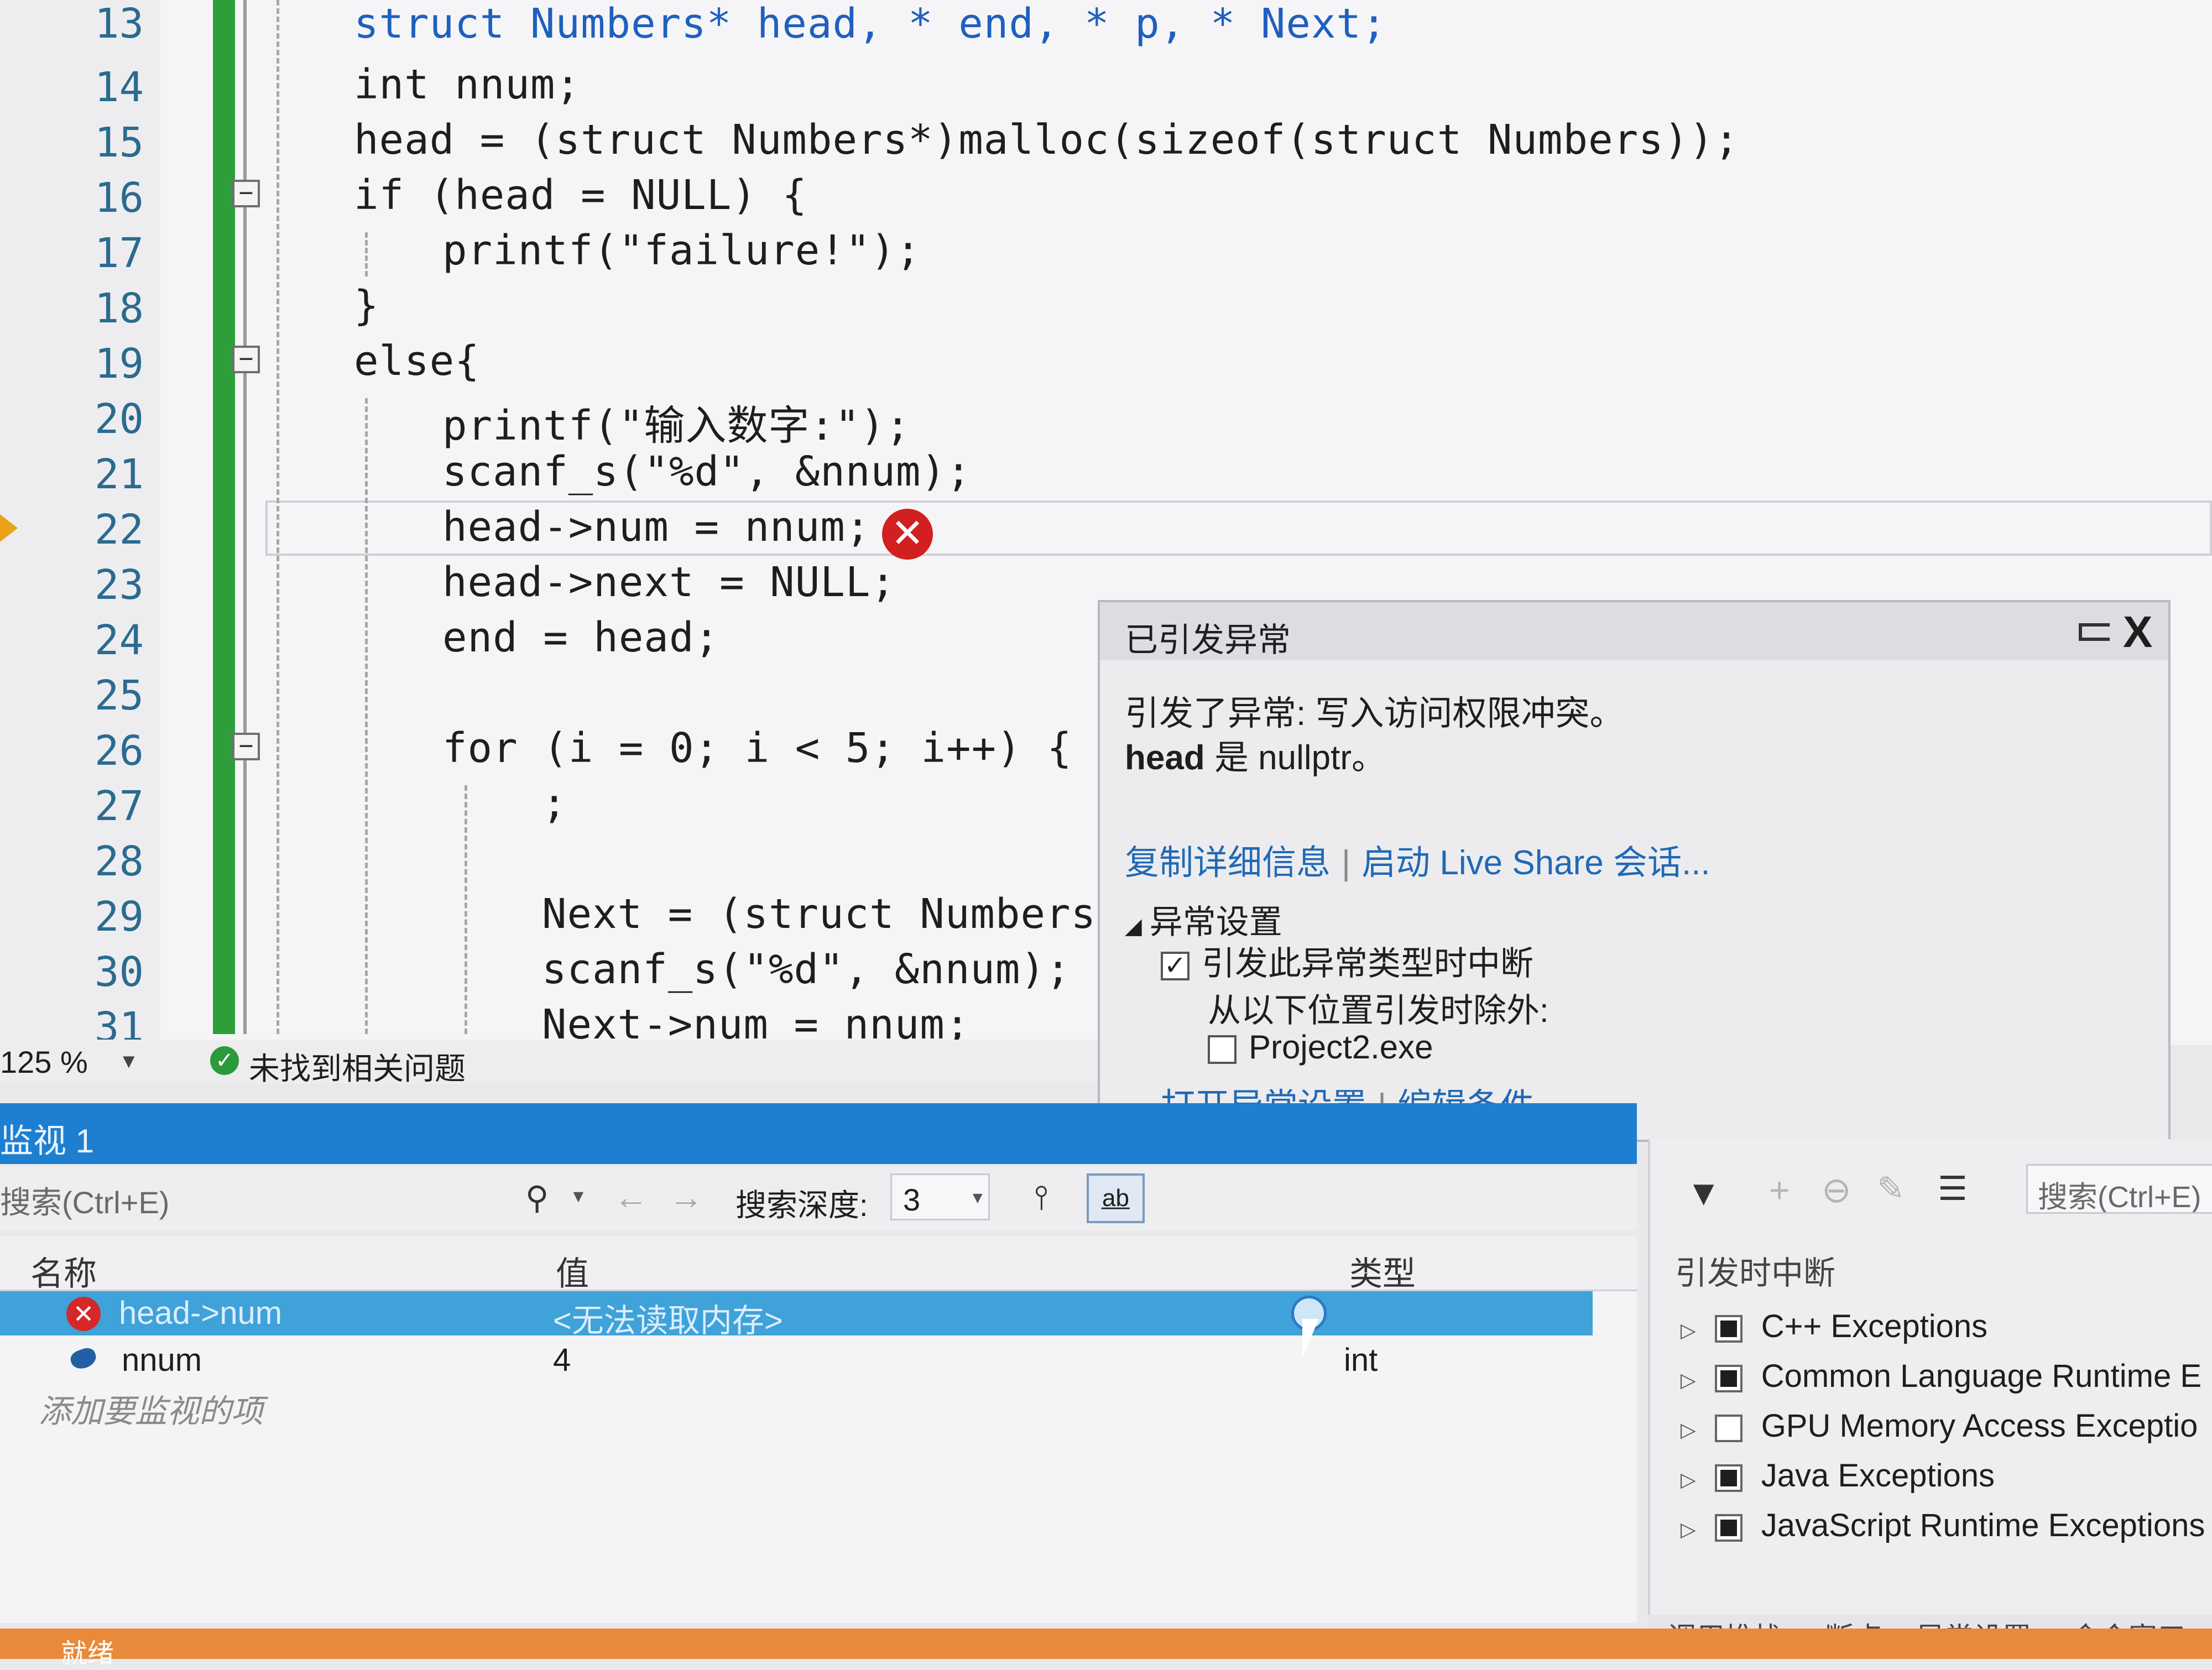 This screenshot has width=2212, height=1670. What do you see at coordinates (1176, 967) in the screenshot?
I see `break-checkbox: ✓` at bounding box center [1176, 967].